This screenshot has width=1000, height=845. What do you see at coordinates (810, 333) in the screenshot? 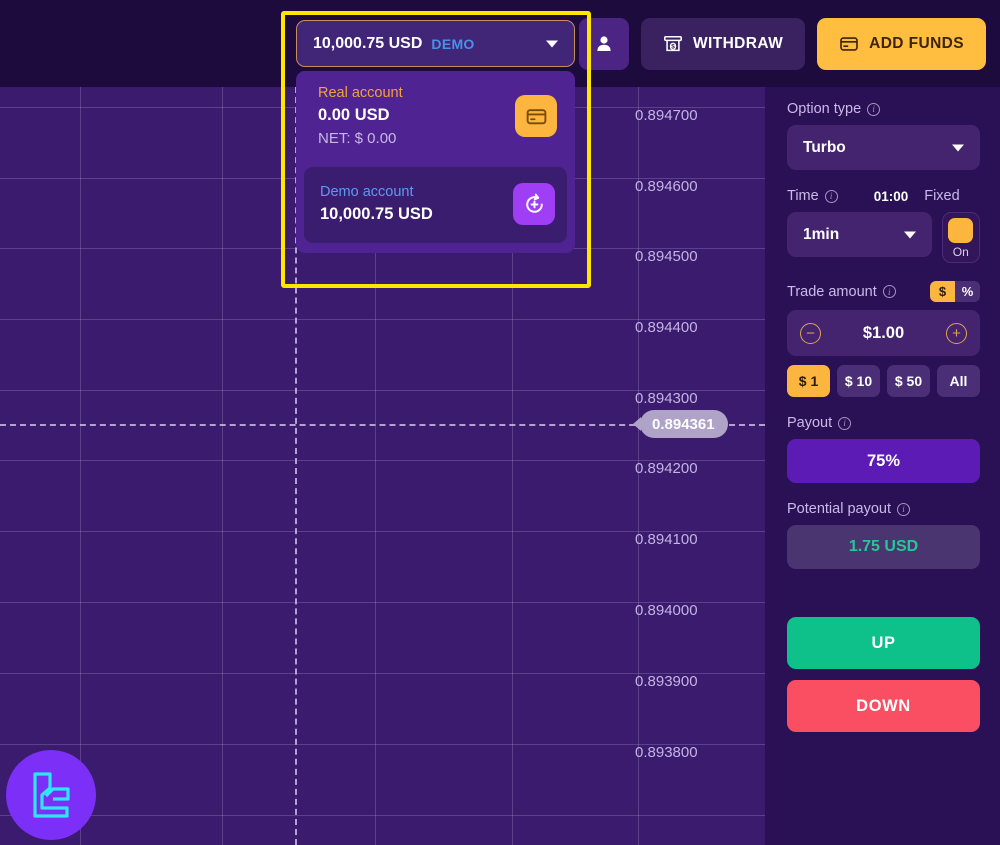
I see `minus-circle-icon: −` at bounding box center [810, 333].